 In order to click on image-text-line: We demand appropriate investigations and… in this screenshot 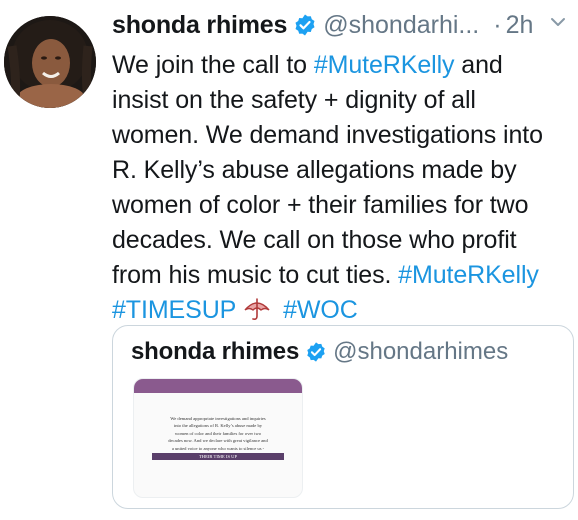, I will do `click(218, 418)`.